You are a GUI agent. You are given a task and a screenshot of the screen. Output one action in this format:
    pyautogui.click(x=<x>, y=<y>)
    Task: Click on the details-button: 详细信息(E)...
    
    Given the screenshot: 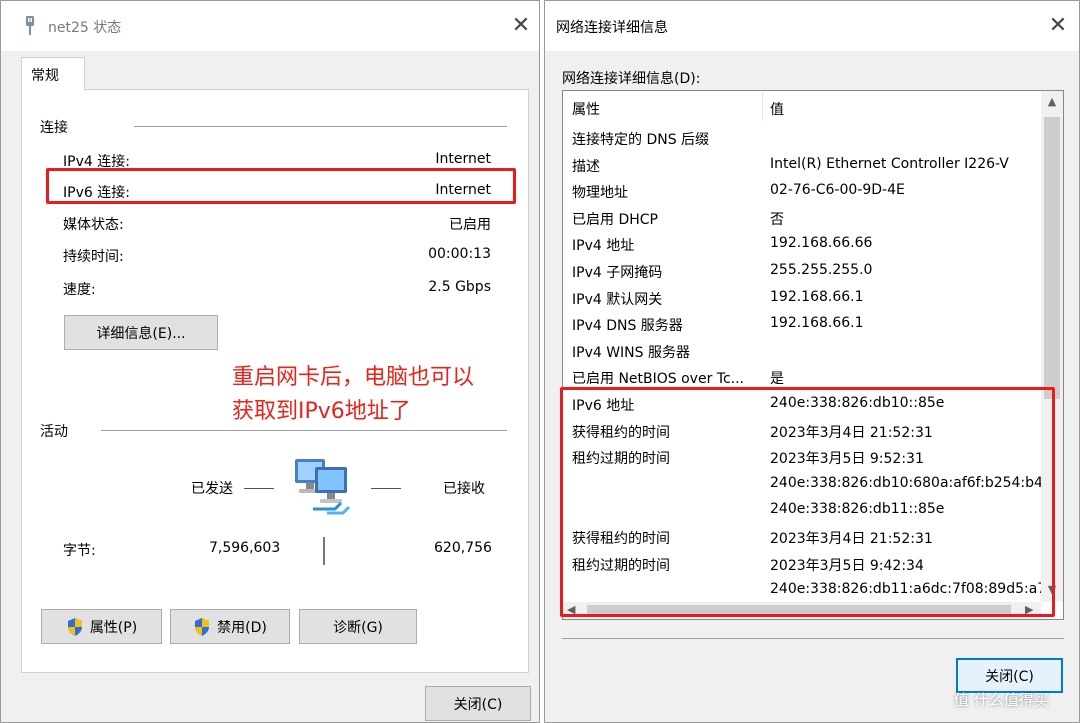 What is the action you would take?
    pyautogui.click(x=141, y=332)
    